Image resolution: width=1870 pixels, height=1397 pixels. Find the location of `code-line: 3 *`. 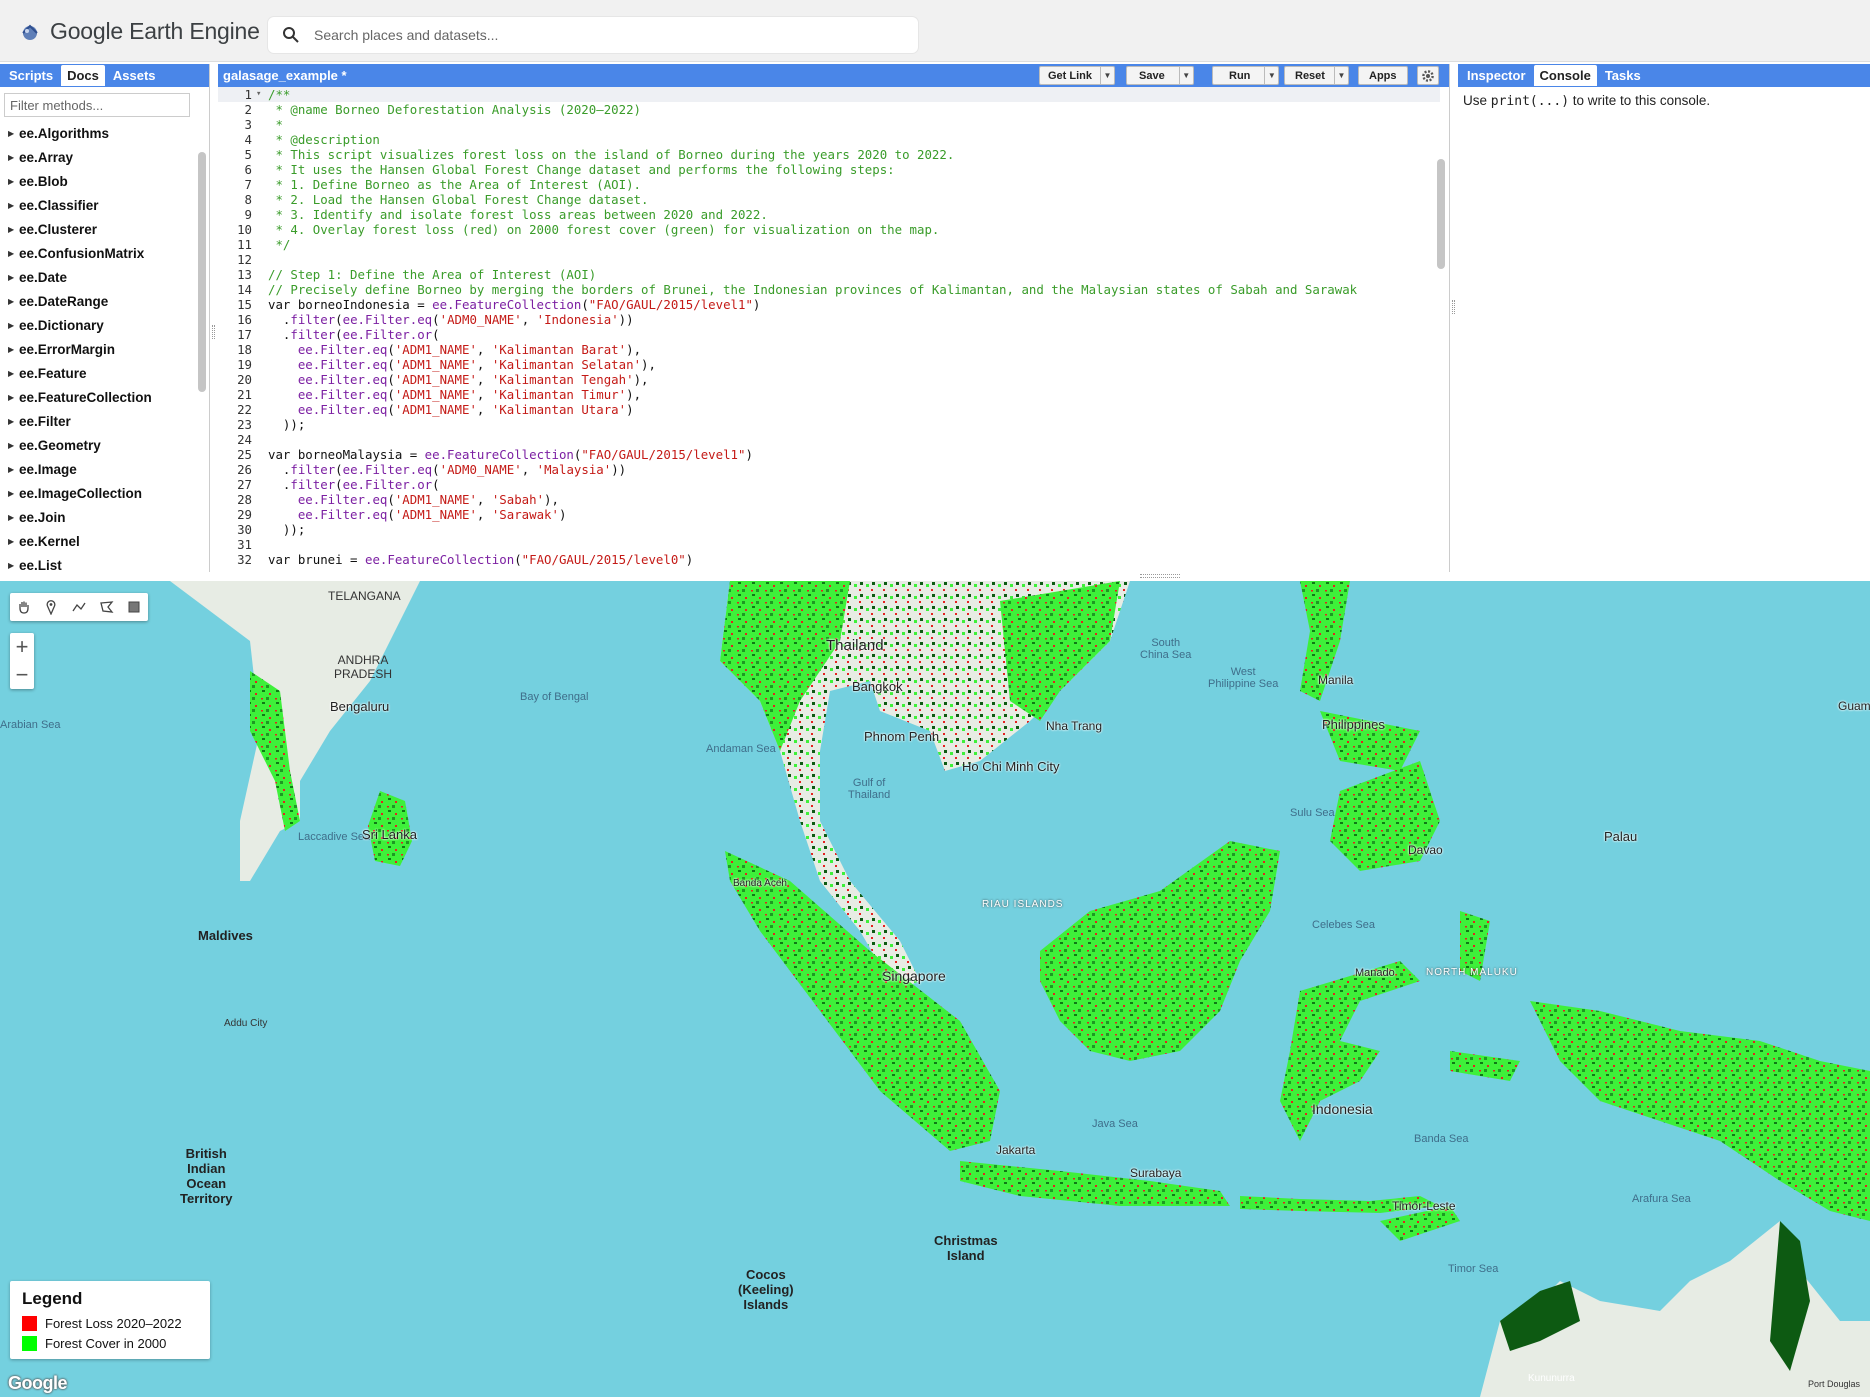

code-line: 3 * is located at coordinates (829, 124).